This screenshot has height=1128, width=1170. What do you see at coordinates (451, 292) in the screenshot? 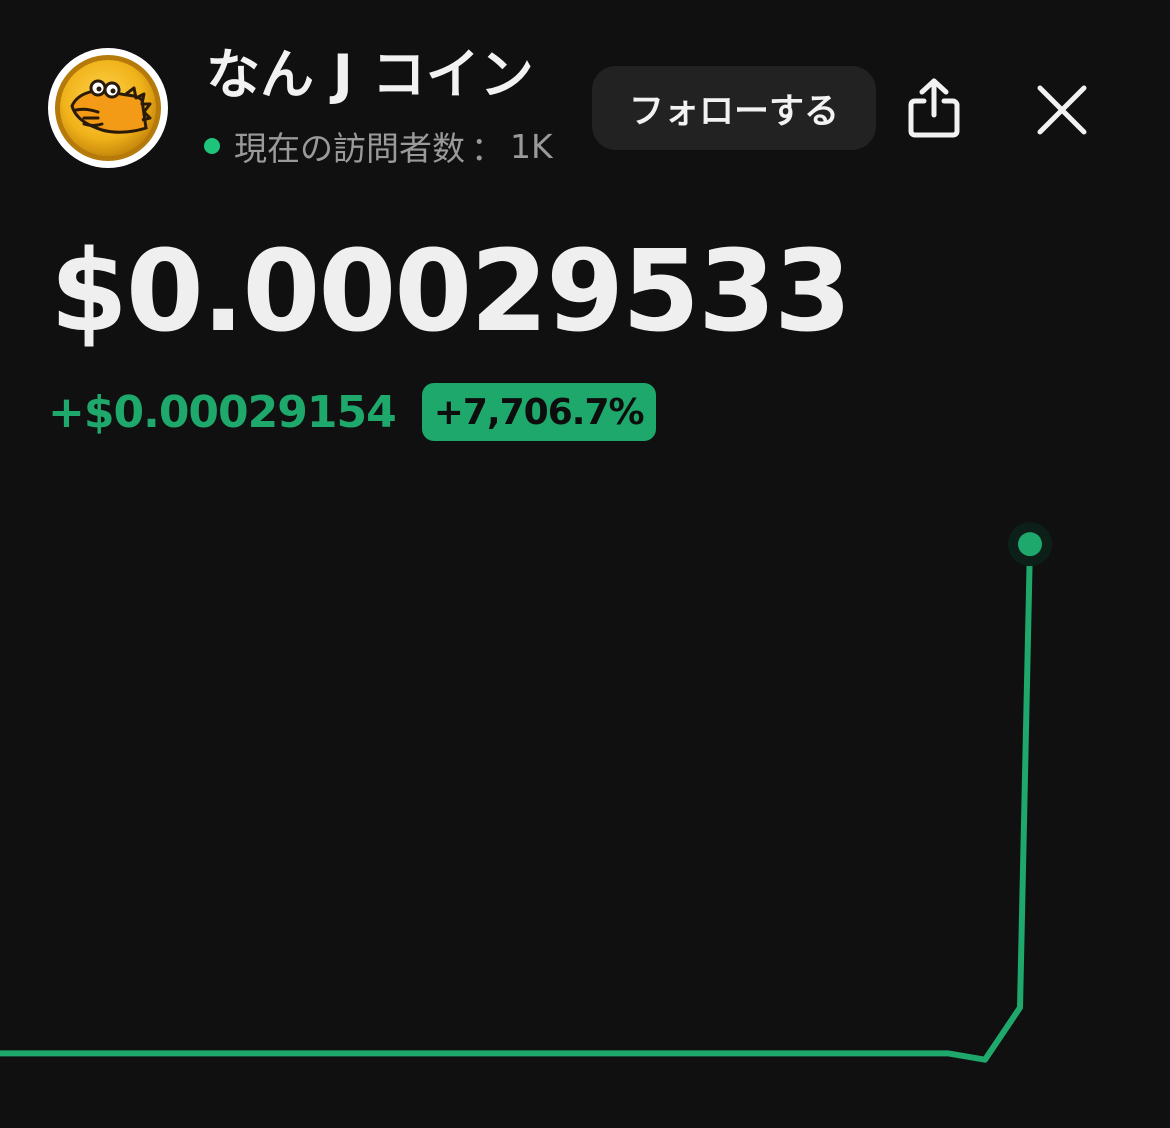
I see `current-price: $0.00029533` at bounding box center [451, 292].